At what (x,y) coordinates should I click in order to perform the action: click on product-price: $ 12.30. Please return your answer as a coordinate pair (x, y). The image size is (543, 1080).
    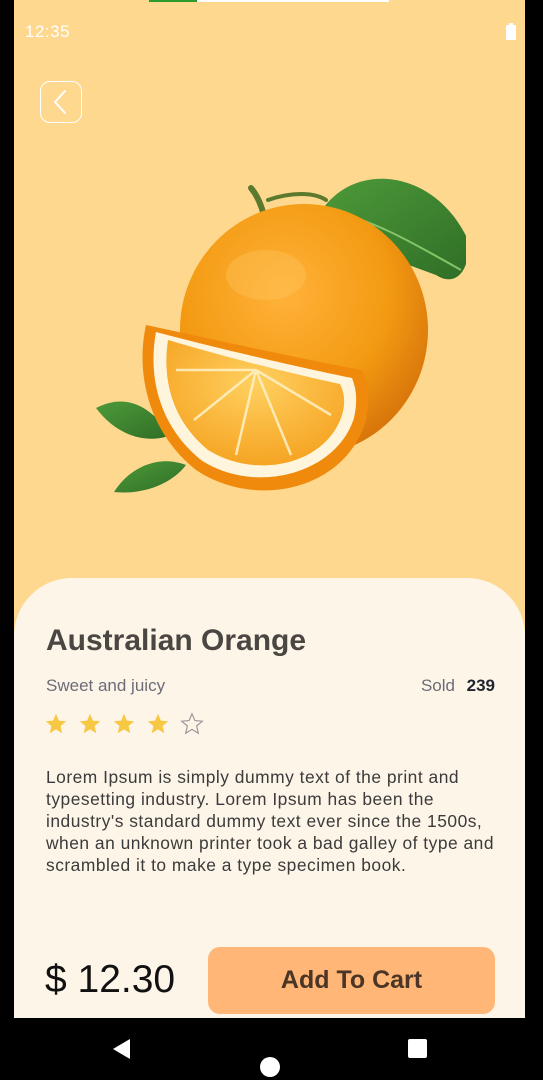
    Looking at the image, I should click on (110, 979).